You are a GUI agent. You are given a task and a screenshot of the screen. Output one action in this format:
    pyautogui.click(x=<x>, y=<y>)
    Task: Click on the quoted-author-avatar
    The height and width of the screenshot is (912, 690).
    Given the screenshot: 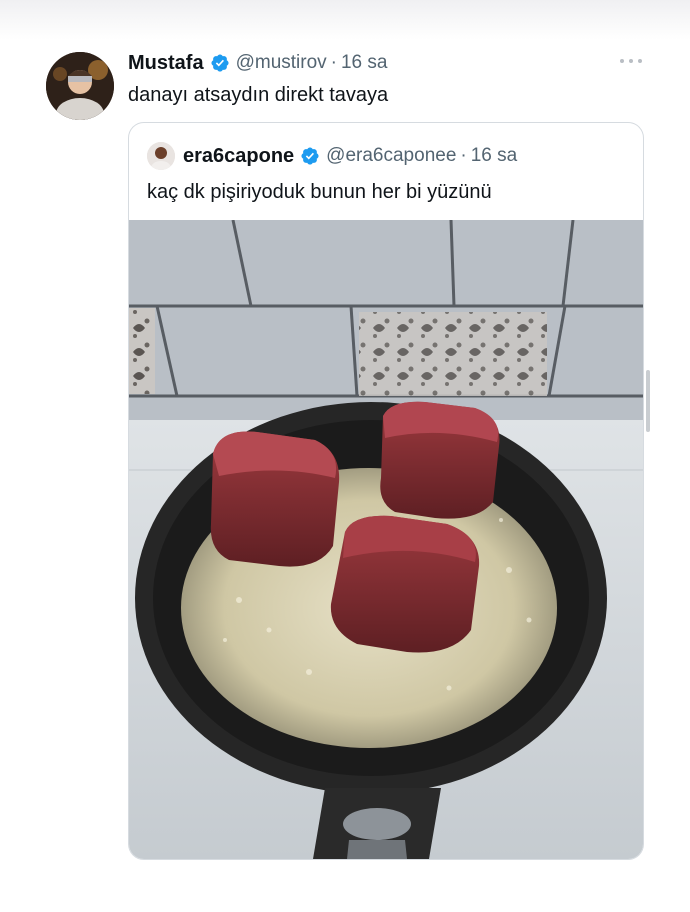 What is the action you would take?
    pyautogui.click(x=161, y=156)
    